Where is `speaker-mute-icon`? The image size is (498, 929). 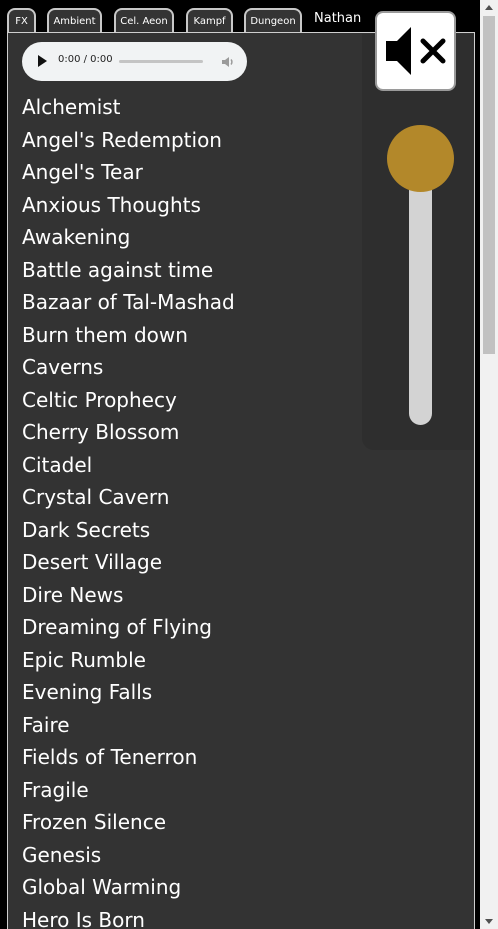
speaker-mute-icon is located at coordinates (416, 51).